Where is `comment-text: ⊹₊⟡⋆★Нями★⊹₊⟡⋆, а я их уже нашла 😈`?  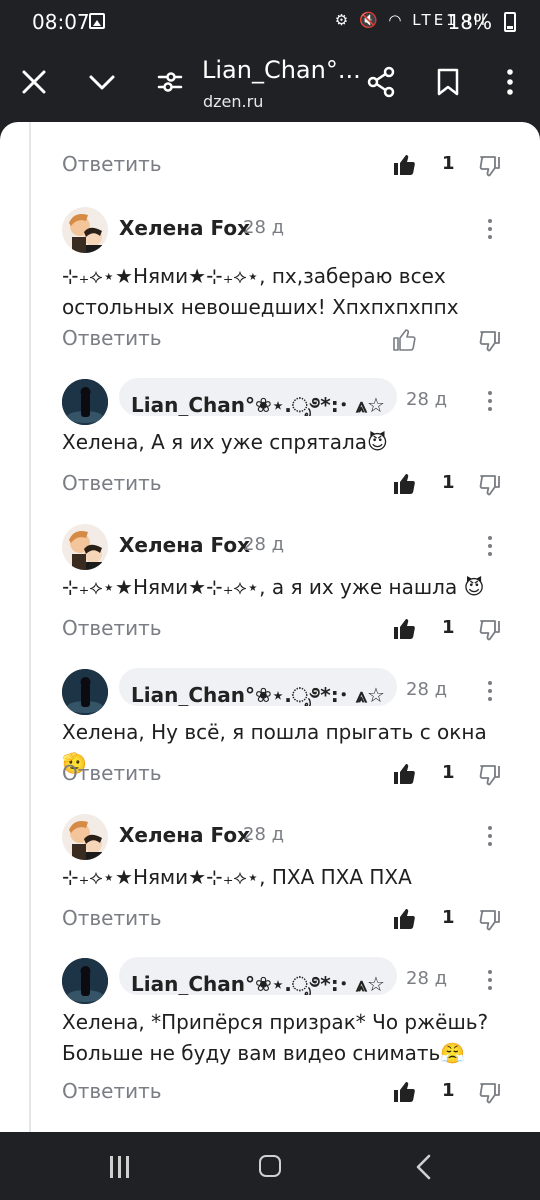 comment-text: ⊹₊⟡⋆★Нями★⊹₊⟡⋆, а я их уже нашла 😈 is located at coordinates (273, 587).